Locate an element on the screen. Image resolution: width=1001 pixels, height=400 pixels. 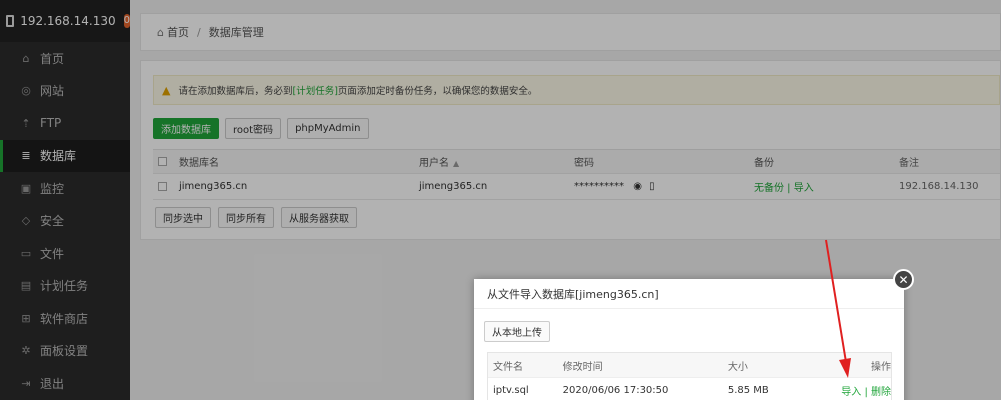
close-icon: ✕ is located at coordinates (903, 279).